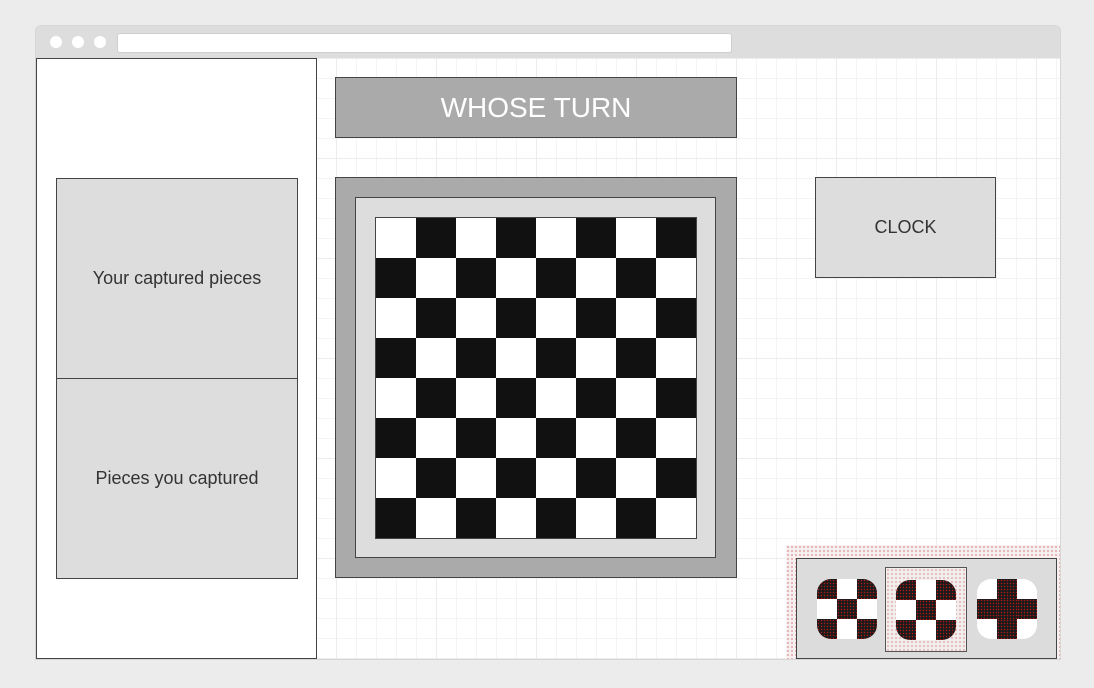 This screenshot has height=688, width=1094. I want to click on whose-turn-label: WHOSE TURN, so click(536, 107).